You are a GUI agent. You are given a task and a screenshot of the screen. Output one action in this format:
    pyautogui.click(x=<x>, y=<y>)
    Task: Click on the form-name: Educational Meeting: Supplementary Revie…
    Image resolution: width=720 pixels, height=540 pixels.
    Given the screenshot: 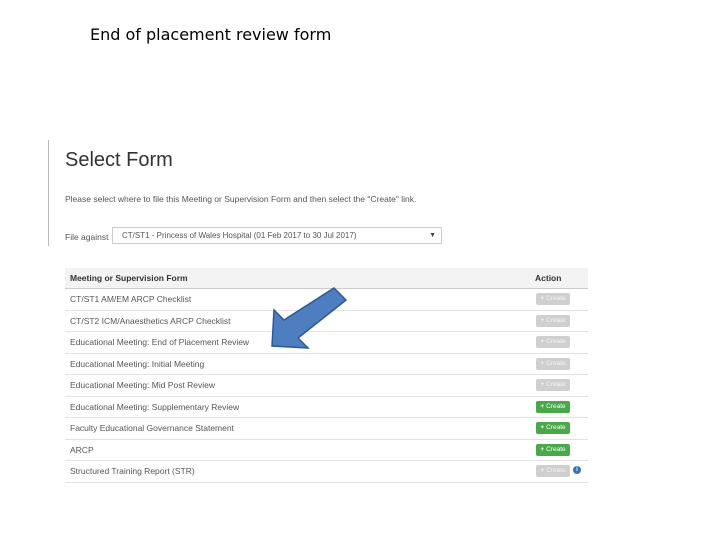 What is the action you would take?
    pyautogui.click(x=155, y=406)
    